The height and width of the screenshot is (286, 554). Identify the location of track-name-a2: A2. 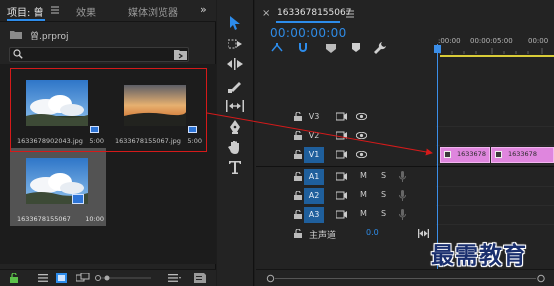
(314, 196).